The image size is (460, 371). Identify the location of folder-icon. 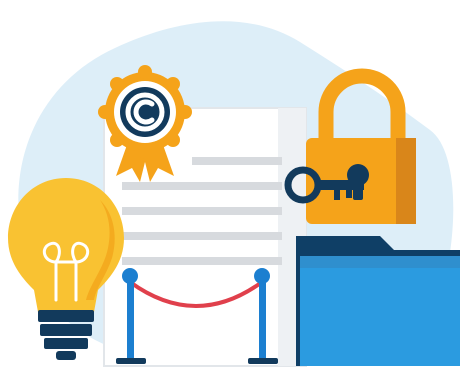
(378, 301).